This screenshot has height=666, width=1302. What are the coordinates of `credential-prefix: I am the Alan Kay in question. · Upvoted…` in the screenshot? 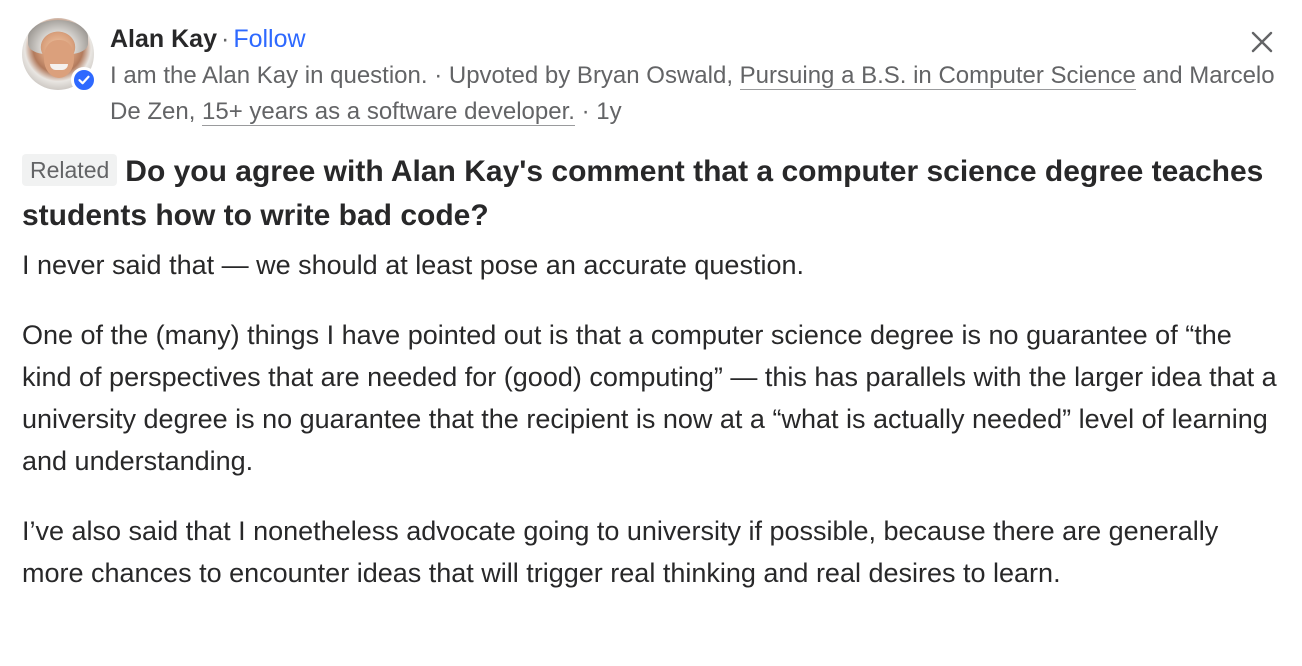 It's located at (425, 75).